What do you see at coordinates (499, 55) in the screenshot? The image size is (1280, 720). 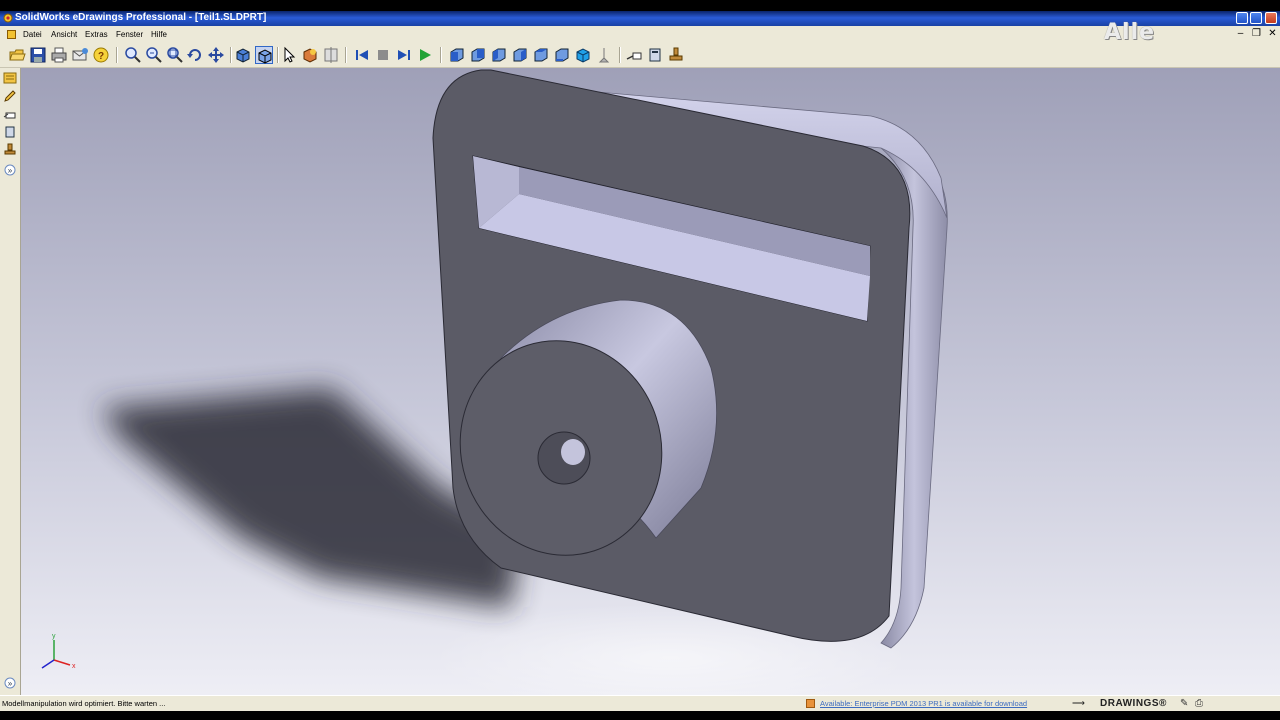 I see `left-view-icon` at bounding box center [499, 55].